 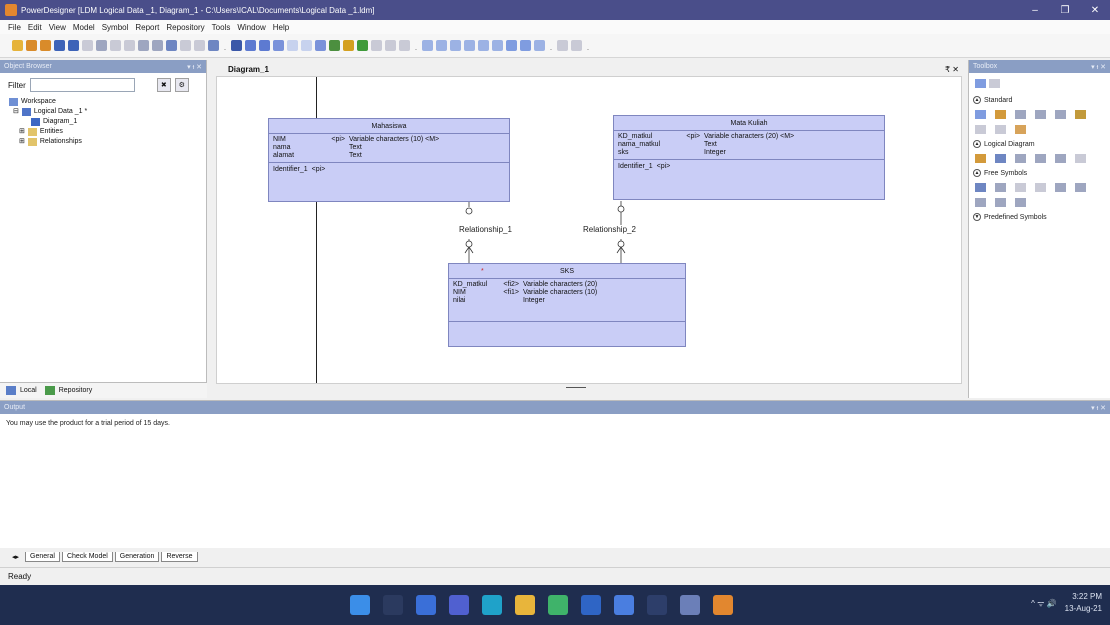 I want to click on visio-icon, so click(x=624, y=605).